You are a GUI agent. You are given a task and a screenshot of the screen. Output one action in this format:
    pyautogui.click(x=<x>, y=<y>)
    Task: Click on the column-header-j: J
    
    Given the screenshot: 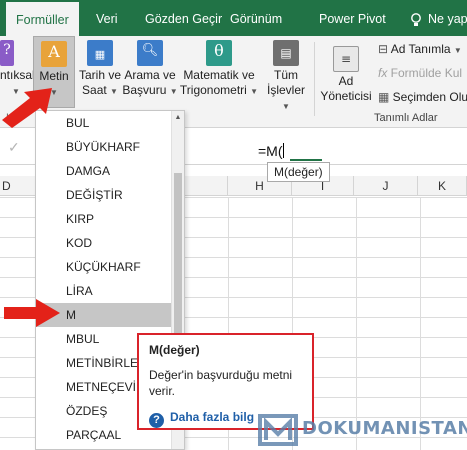 What is the action you would take?
    pyautogui.click(x=386, y=186)
    